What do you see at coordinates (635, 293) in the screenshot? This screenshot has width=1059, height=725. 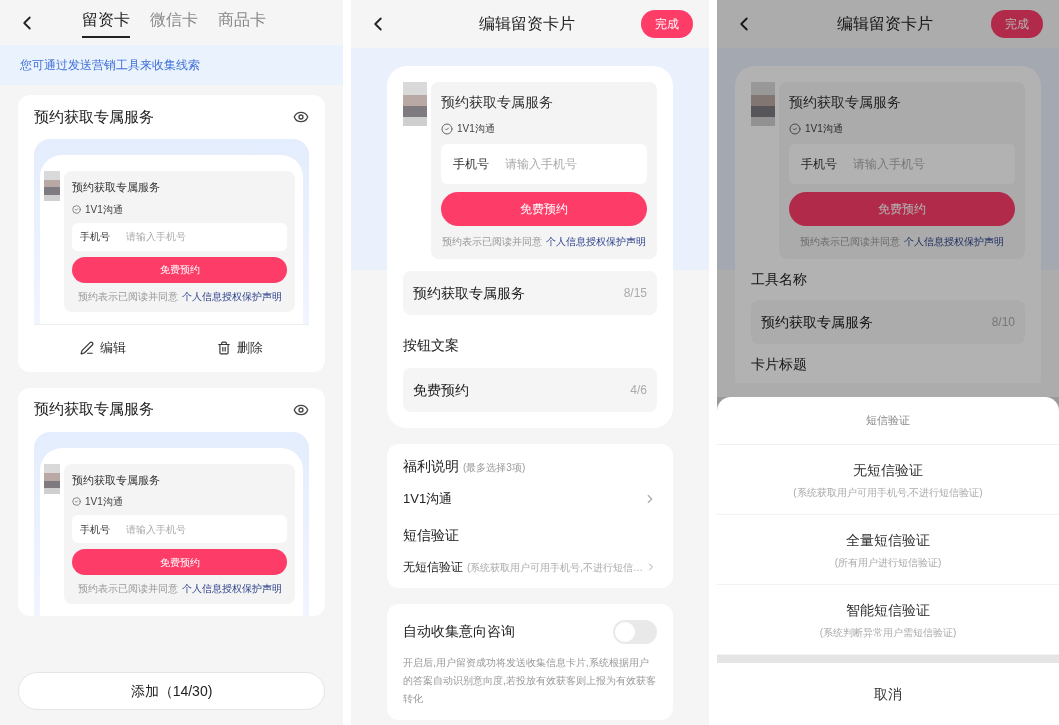 I see `char-counter: 8/15` at bounding box center [635, 293].